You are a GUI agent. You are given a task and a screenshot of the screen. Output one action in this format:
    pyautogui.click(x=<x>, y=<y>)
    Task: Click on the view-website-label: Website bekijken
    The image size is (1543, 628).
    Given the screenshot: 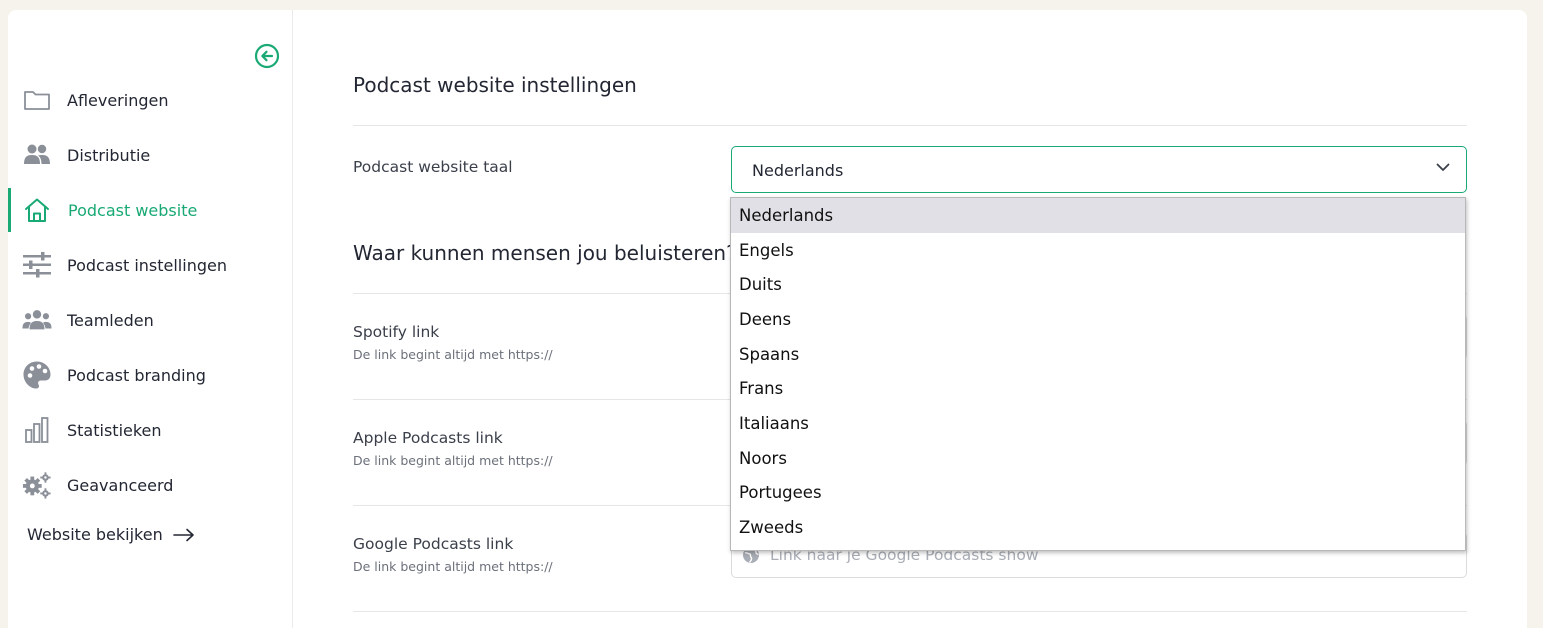 What is the action you would take?
    pyautogui.click(x=95, y=534)
    